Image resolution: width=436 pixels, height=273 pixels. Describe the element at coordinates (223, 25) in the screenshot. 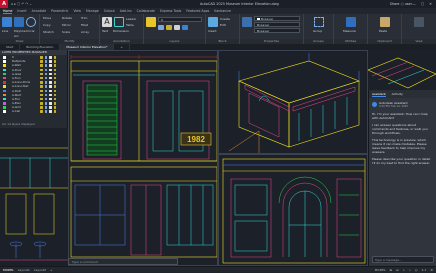

I see `edit-block-tool: Edit` at that location.